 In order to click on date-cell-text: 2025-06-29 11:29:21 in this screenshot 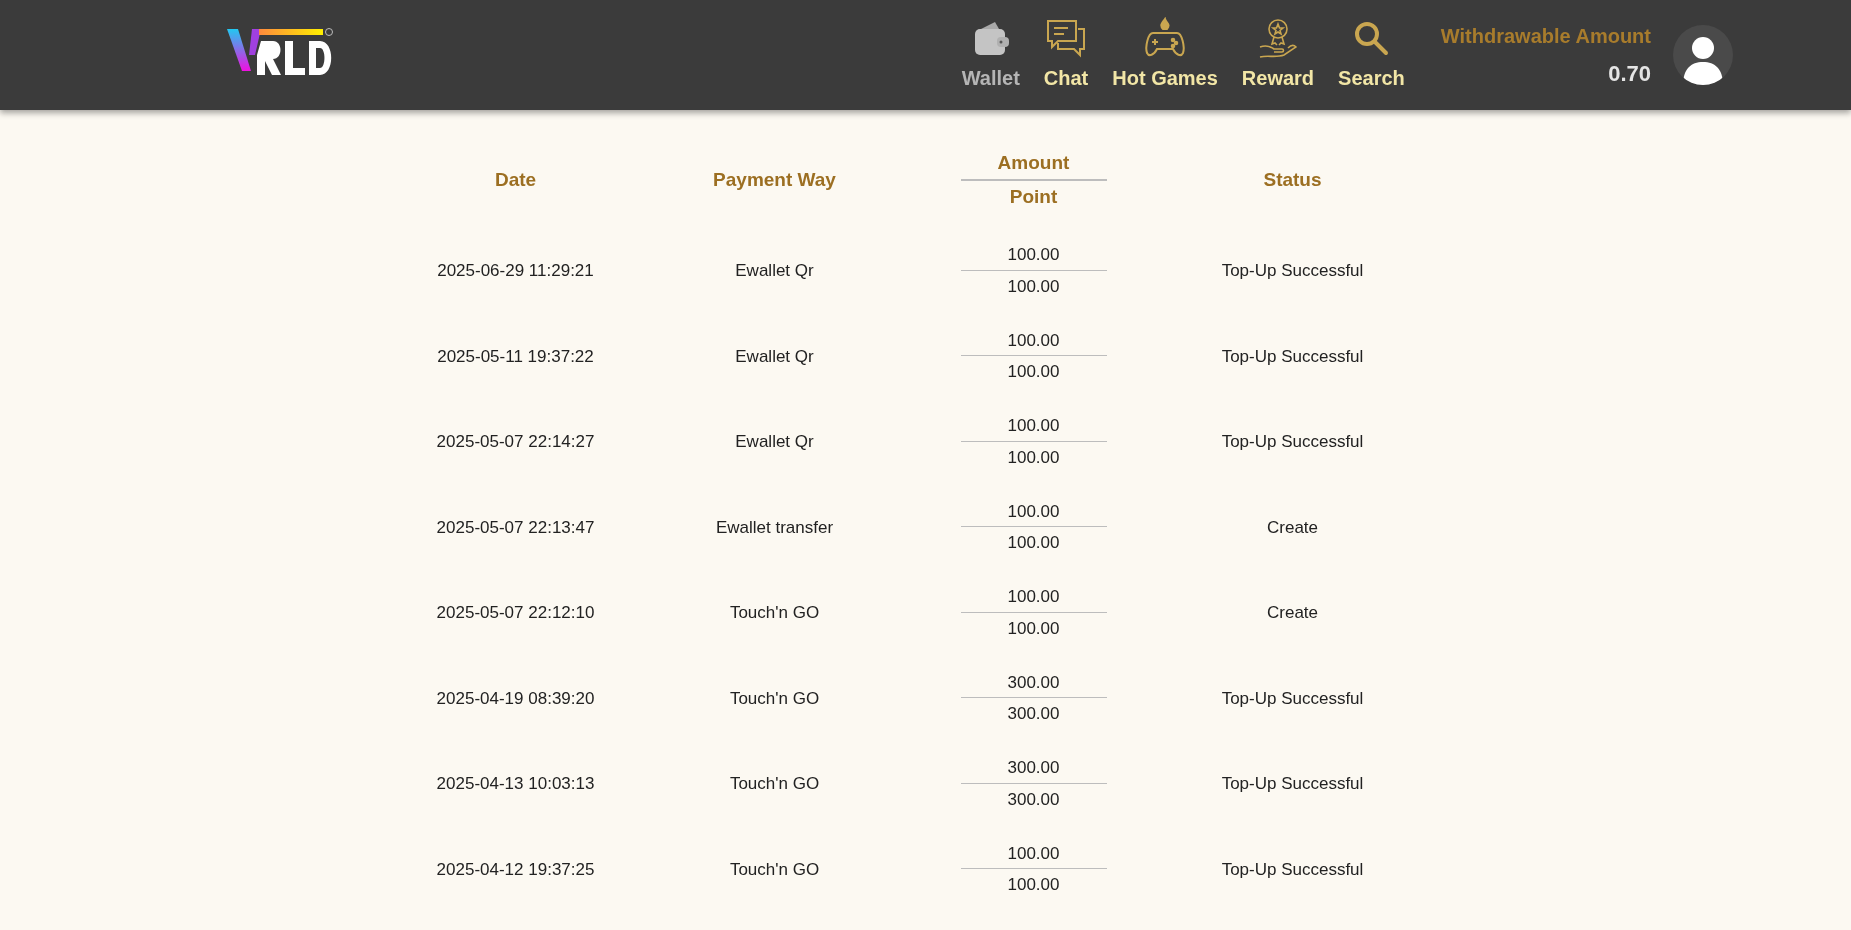, I will do `click(515, 271)`.